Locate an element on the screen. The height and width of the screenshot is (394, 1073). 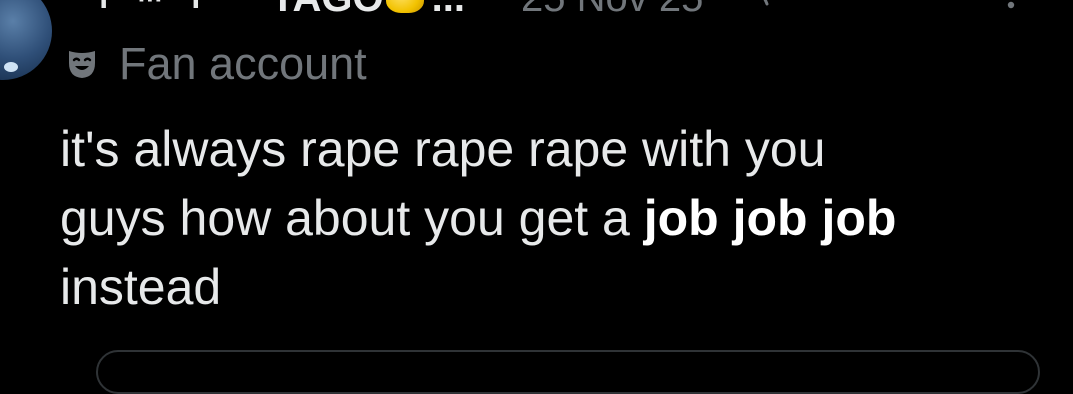
account-label: Fan account is located at coordinates (216, 63).